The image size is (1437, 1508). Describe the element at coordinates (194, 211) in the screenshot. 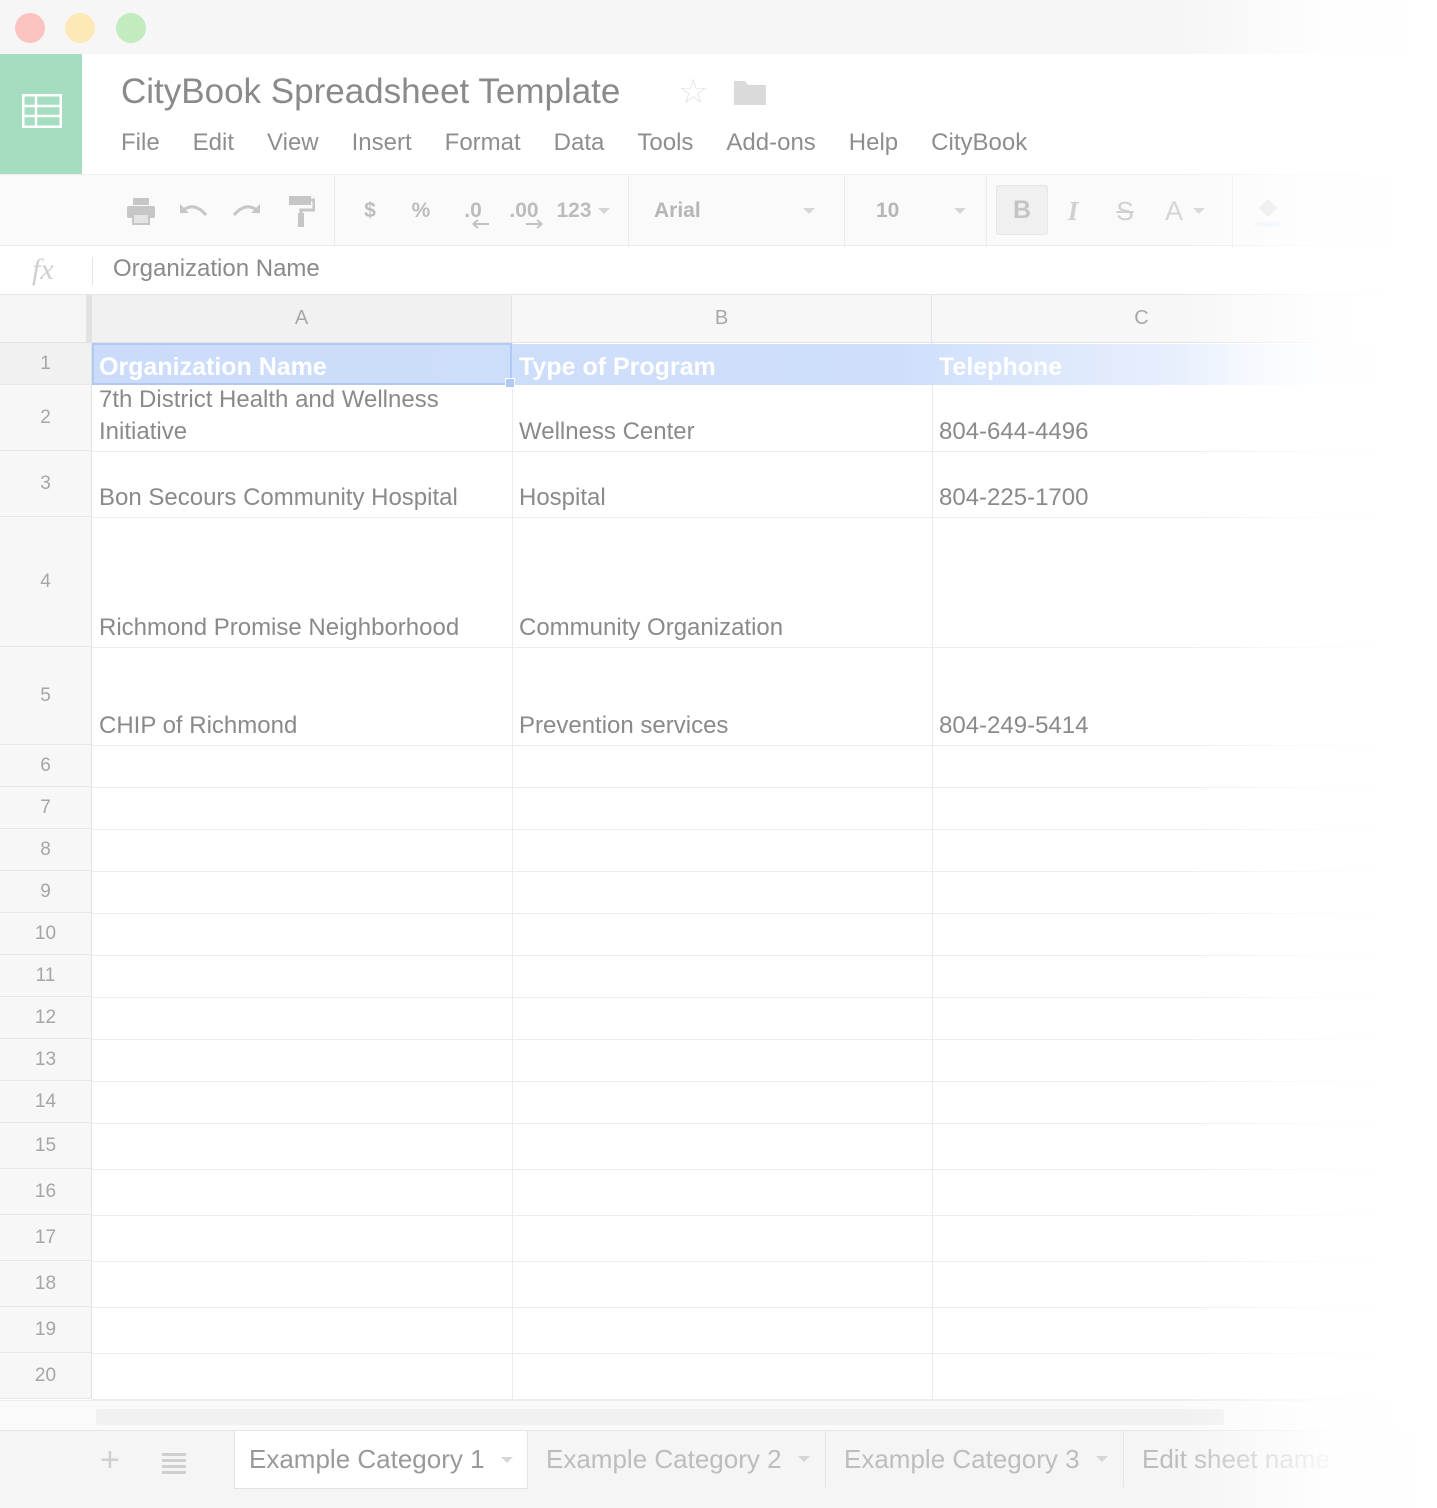

I see `undo-icon` at that location.